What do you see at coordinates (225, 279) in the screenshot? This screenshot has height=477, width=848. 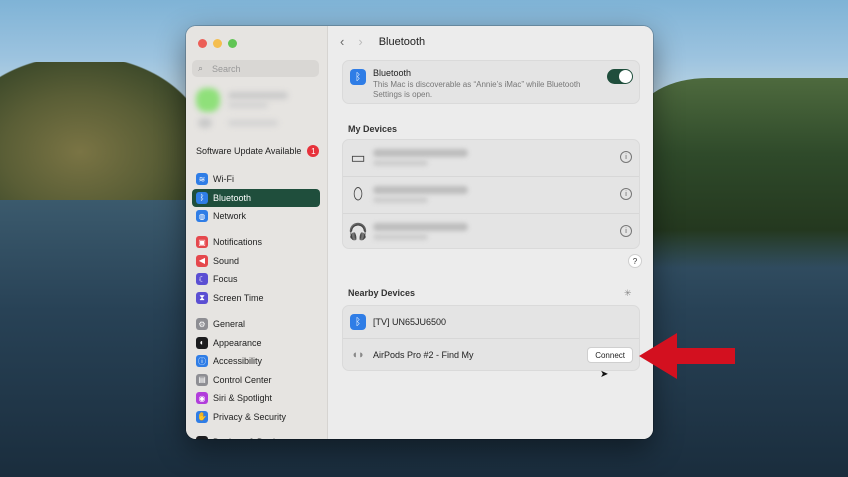 I see `sidebar-item-label: Focus` at bounding box center [225, 279].